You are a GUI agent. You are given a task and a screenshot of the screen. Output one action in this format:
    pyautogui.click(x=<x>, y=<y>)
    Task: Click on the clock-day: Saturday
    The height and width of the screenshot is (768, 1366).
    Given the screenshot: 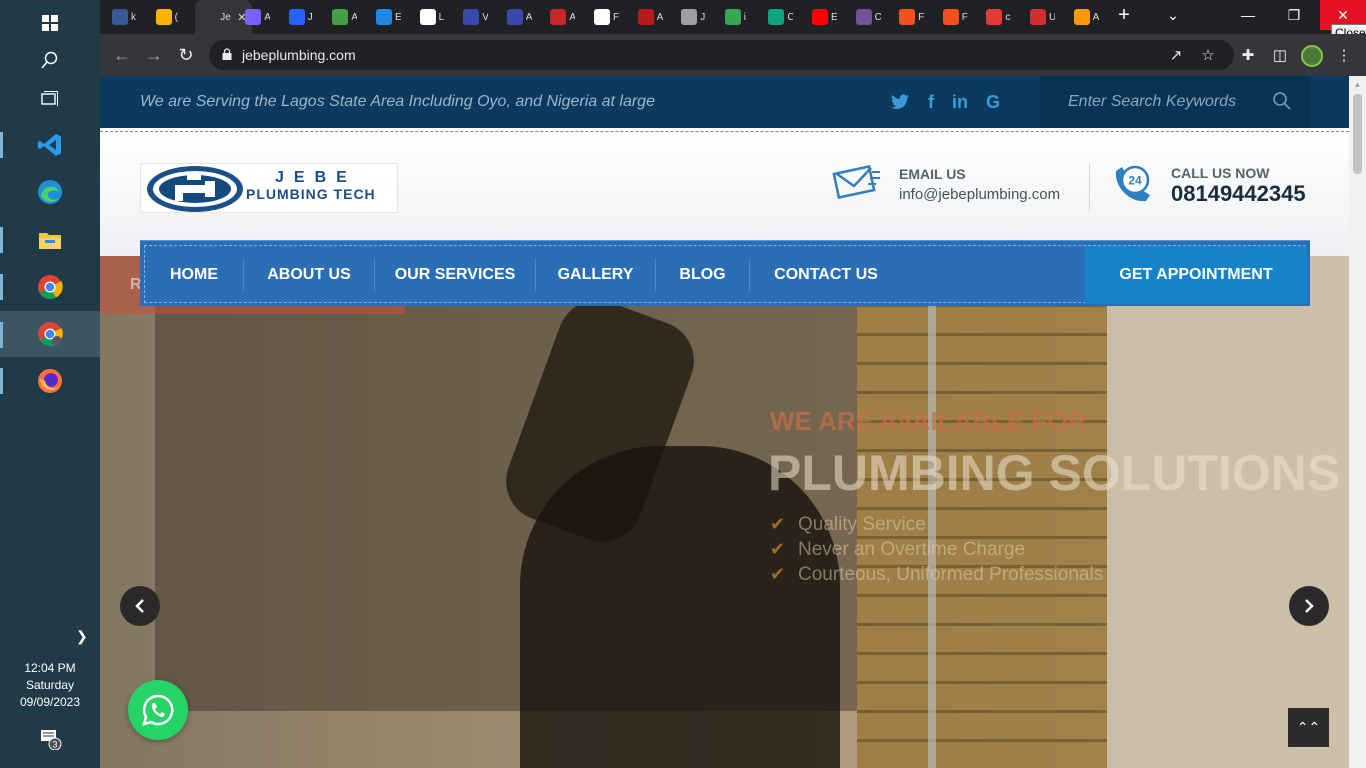 What is the action you would take?
    pyautogui.click(x=50, y=685)
    